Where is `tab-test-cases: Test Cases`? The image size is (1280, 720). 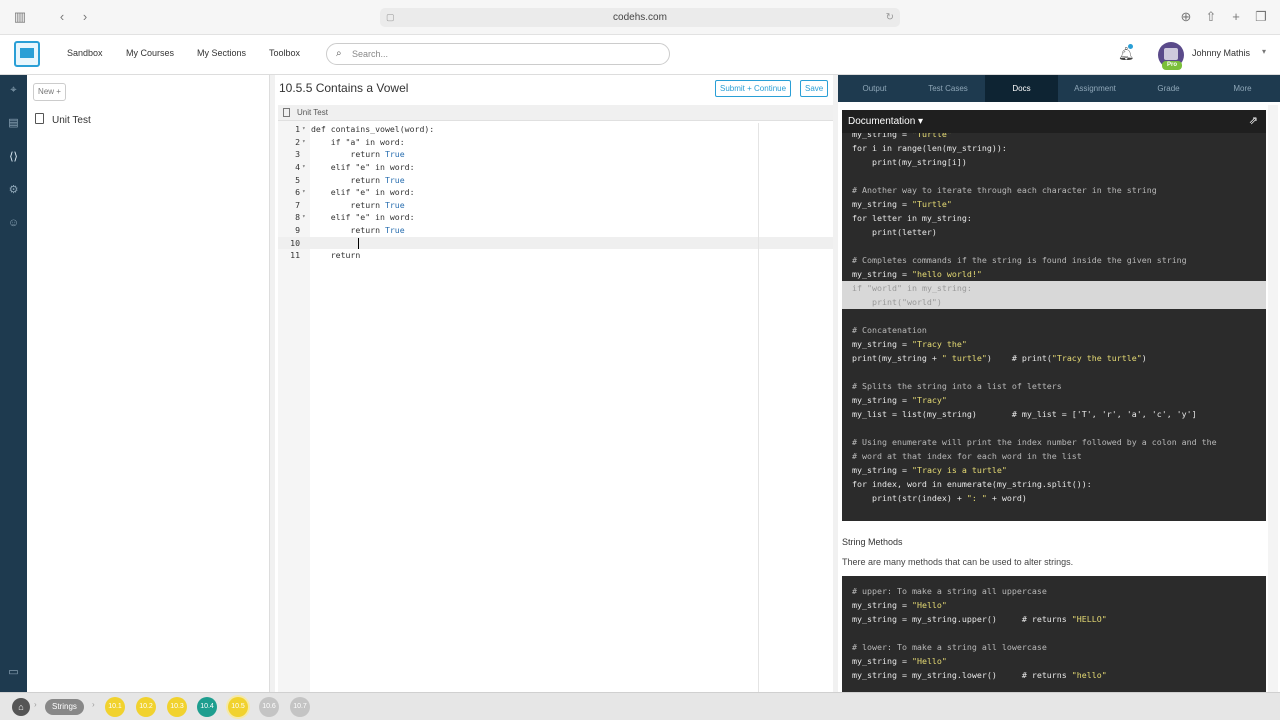 tab-test-cases: Test Cases is located at coordinates (948, 88).